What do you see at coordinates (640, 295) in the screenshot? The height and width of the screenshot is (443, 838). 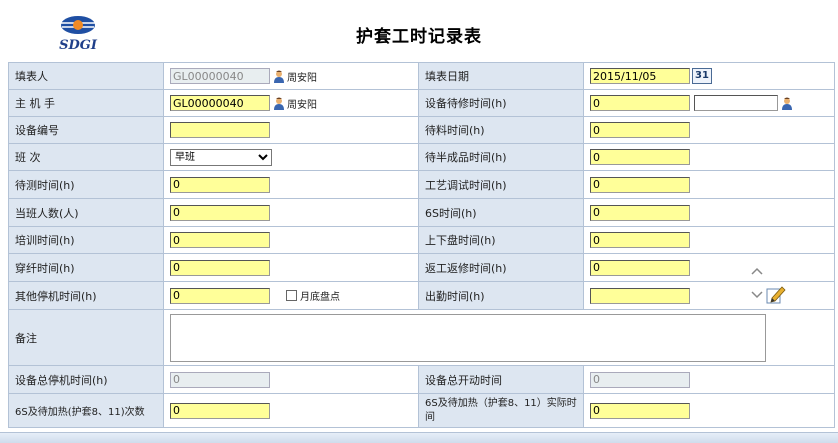 I see `attendance-input` at bounding box center [640, 295].